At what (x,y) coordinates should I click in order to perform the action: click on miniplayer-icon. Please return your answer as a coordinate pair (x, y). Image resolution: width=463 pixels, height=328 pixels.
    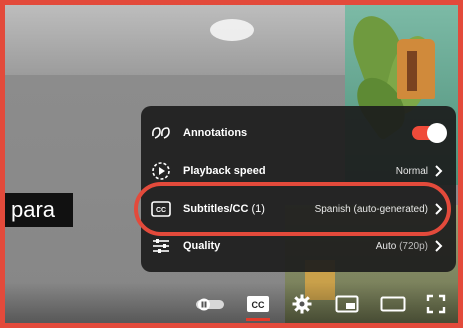
    Looking at the image, I should click on (347, 304).